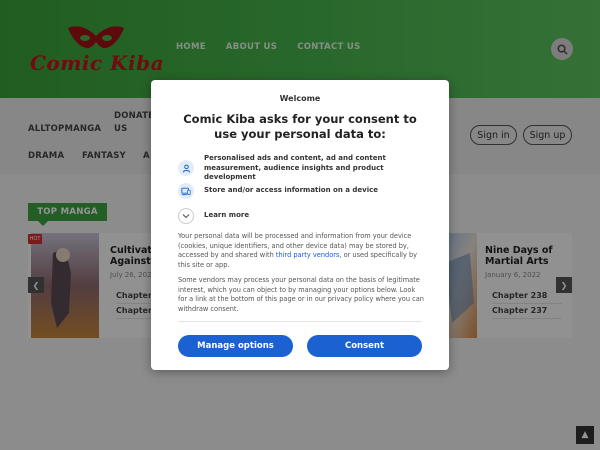 This screenshot has height=450, width=600. What do you see at coordinates (300, 98) in the screenshot?
I see `dialog-welcome: Welcome` at bounding box center [300, 98].